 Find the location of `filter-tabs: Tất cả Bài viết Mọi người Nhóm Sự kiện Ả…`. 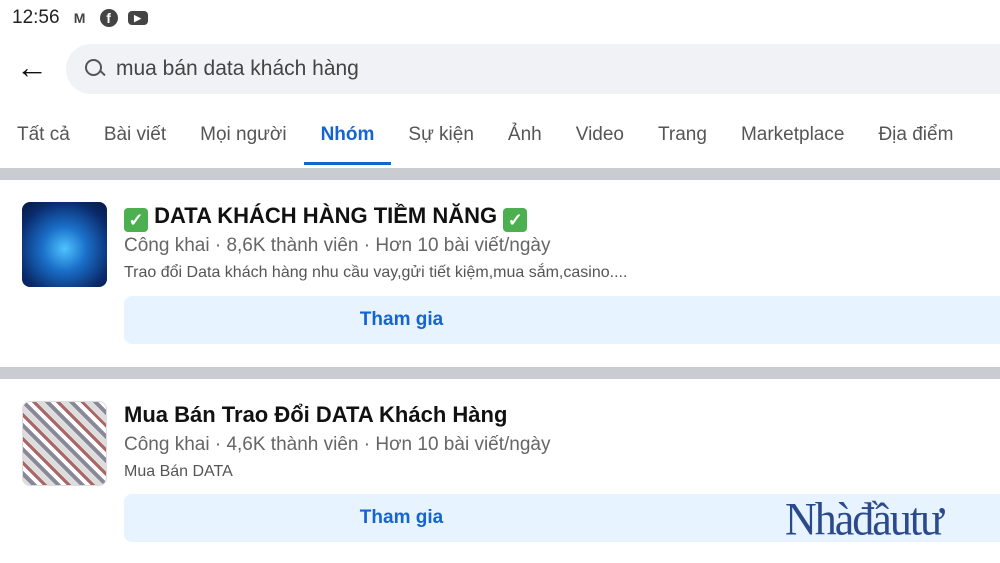

filter-tabs: Tất cả Bài viết Mọi người Nhóm Sự kiện Ả… is located at coordinates (485, 137).